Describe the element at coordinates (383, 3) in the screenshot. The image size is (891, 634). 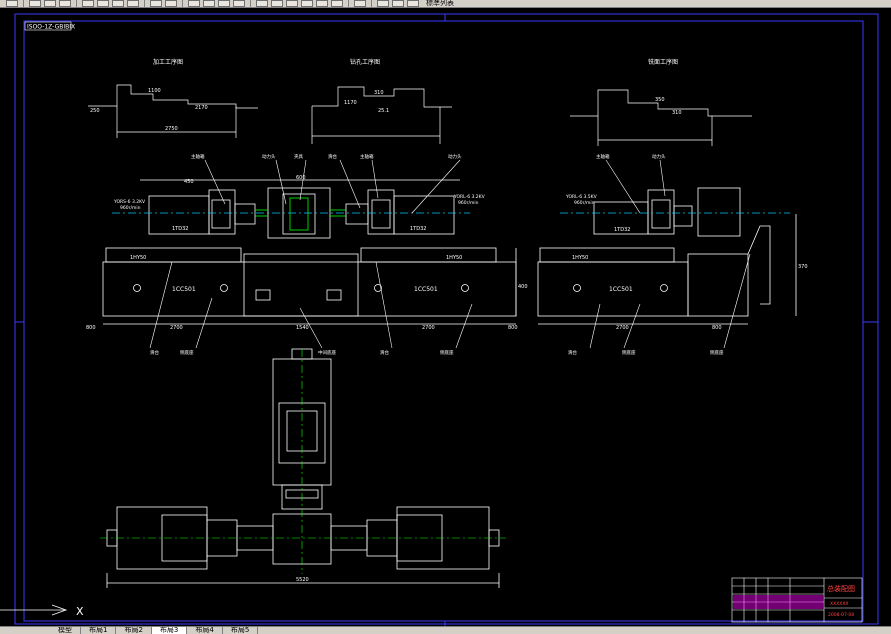
I see `layer-manager-icon` at that location.